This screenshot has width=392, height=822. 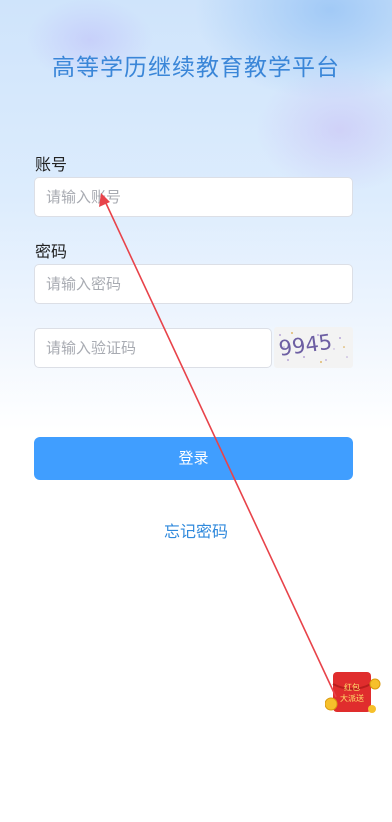 What do you see at coordinates (84, 284) in the screenshot?
I see `password-placeholder: 请输入密码` at bounding box center [84, 284].